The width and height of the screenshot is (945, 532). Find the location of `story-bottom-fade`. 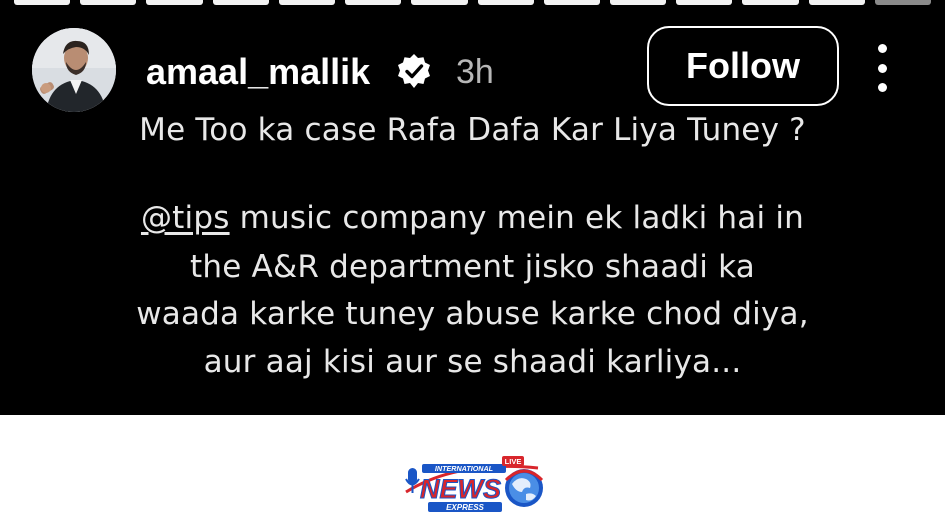

story-bottom-fade is located at coordinates (472, 400).